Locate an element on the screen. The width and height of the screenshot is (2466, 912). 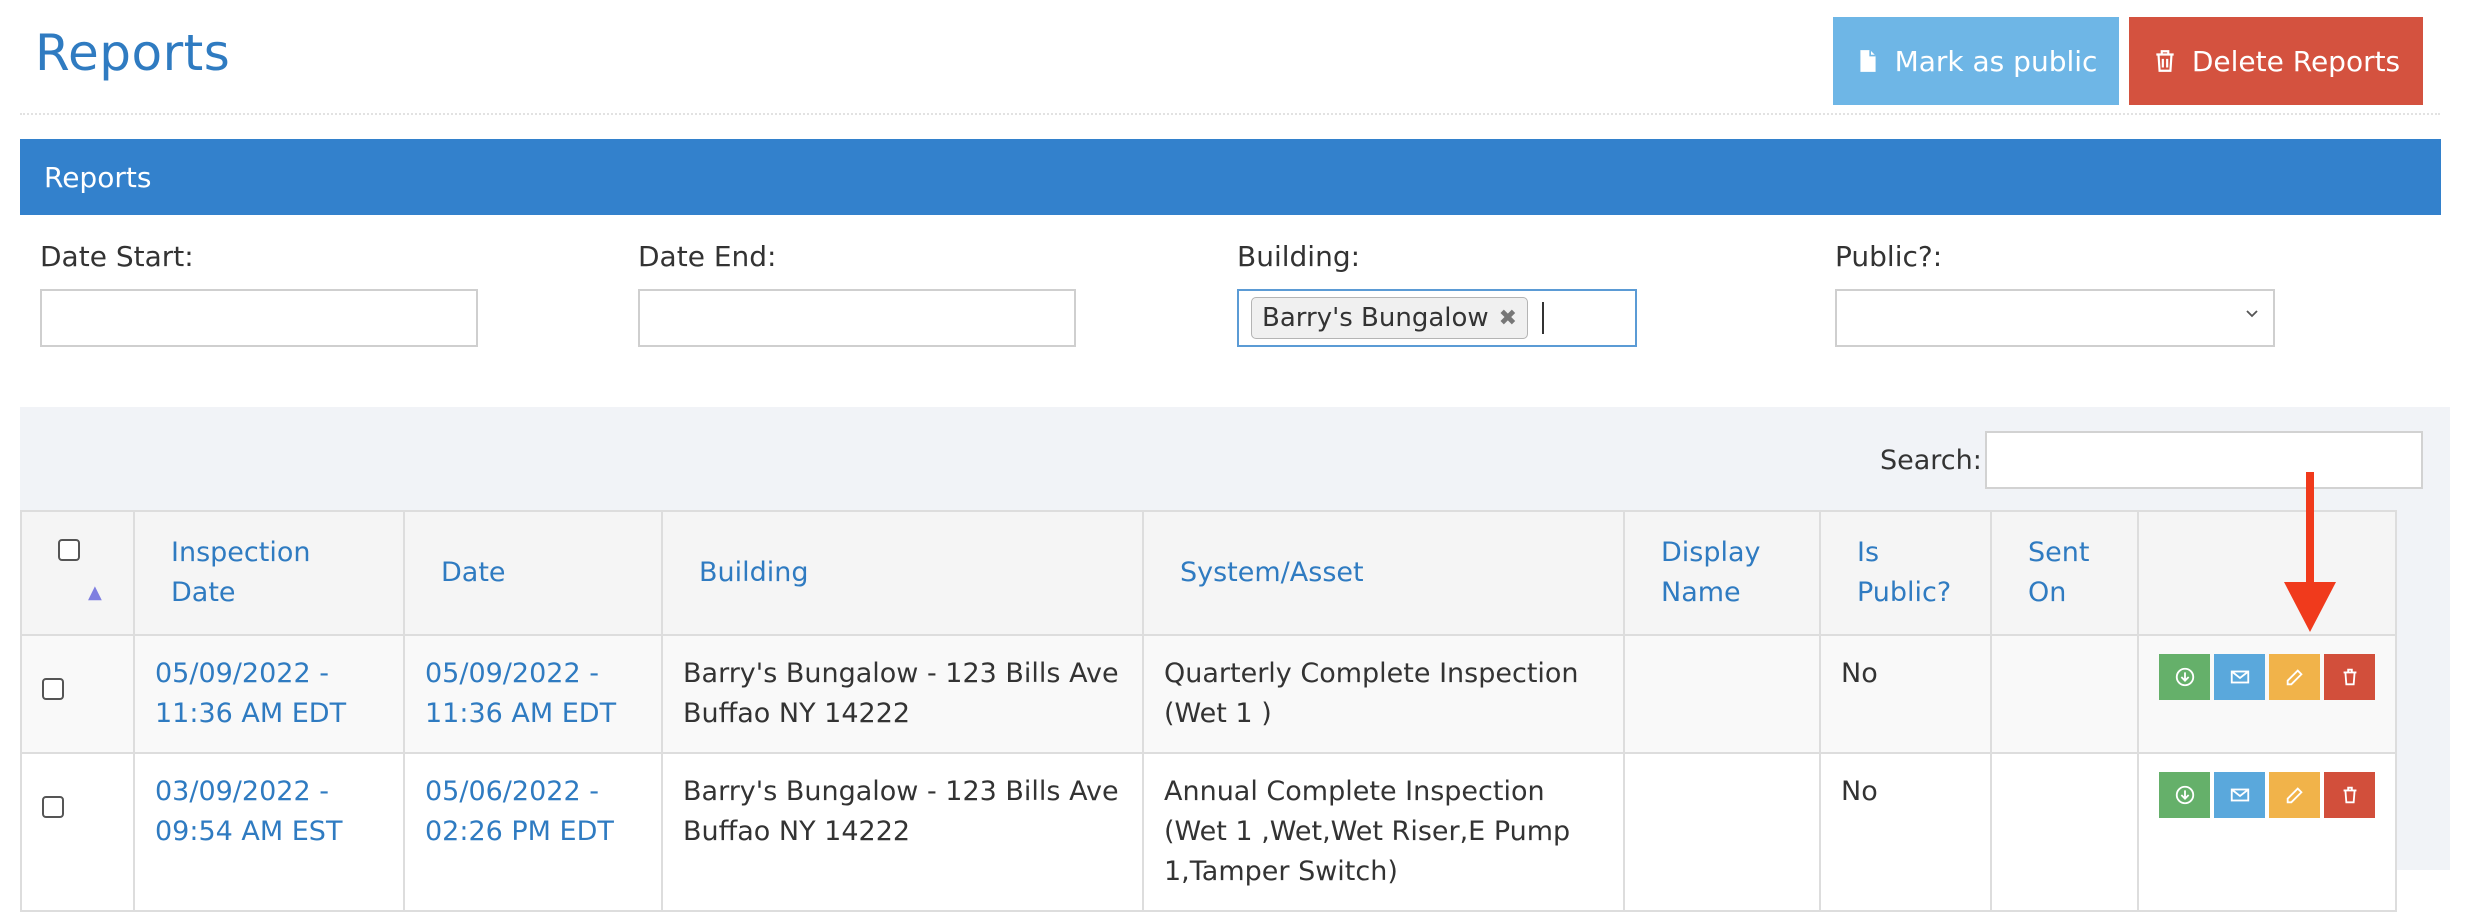
date-cell: 05/06/2022 - 02:26 PM EDT is located at coordinates (533, 832).